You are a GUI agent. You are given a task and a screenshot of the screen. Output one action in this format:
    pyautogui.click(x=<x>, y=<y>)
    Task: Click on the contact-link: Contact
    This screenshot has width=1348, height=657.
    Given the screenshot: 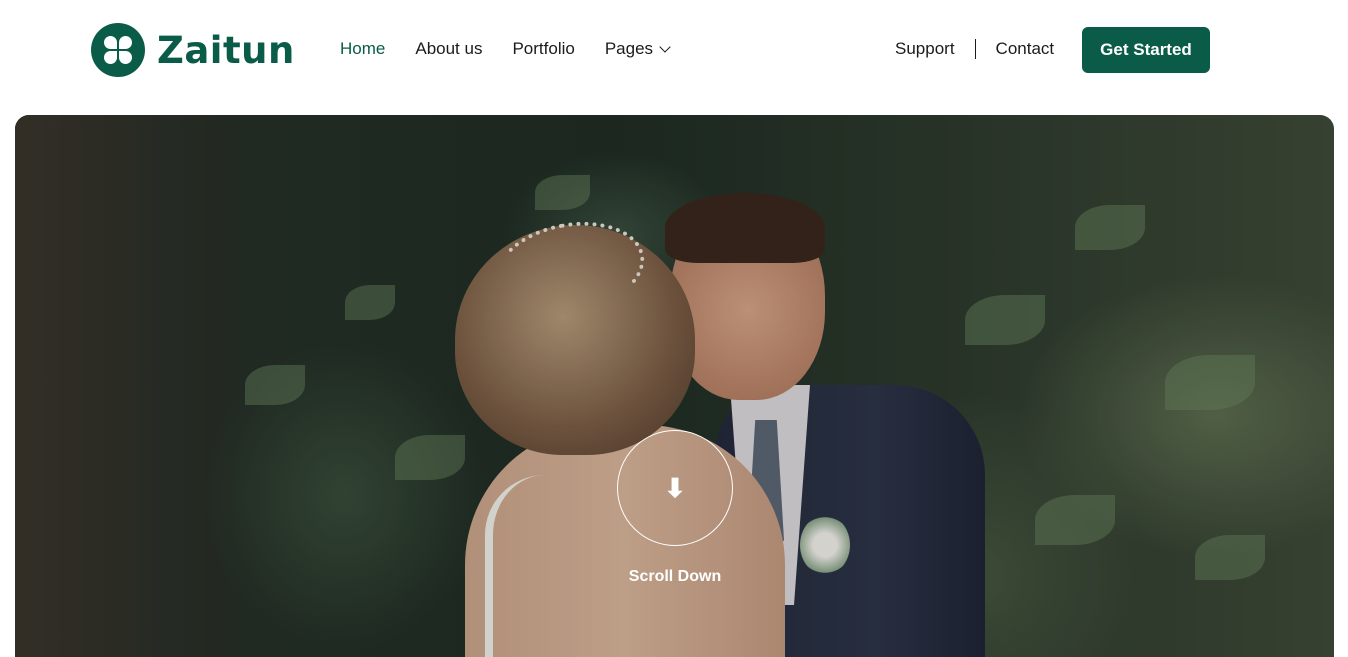 What is the action you would take?
    pyautogui.click(x=1025, y=49)
    